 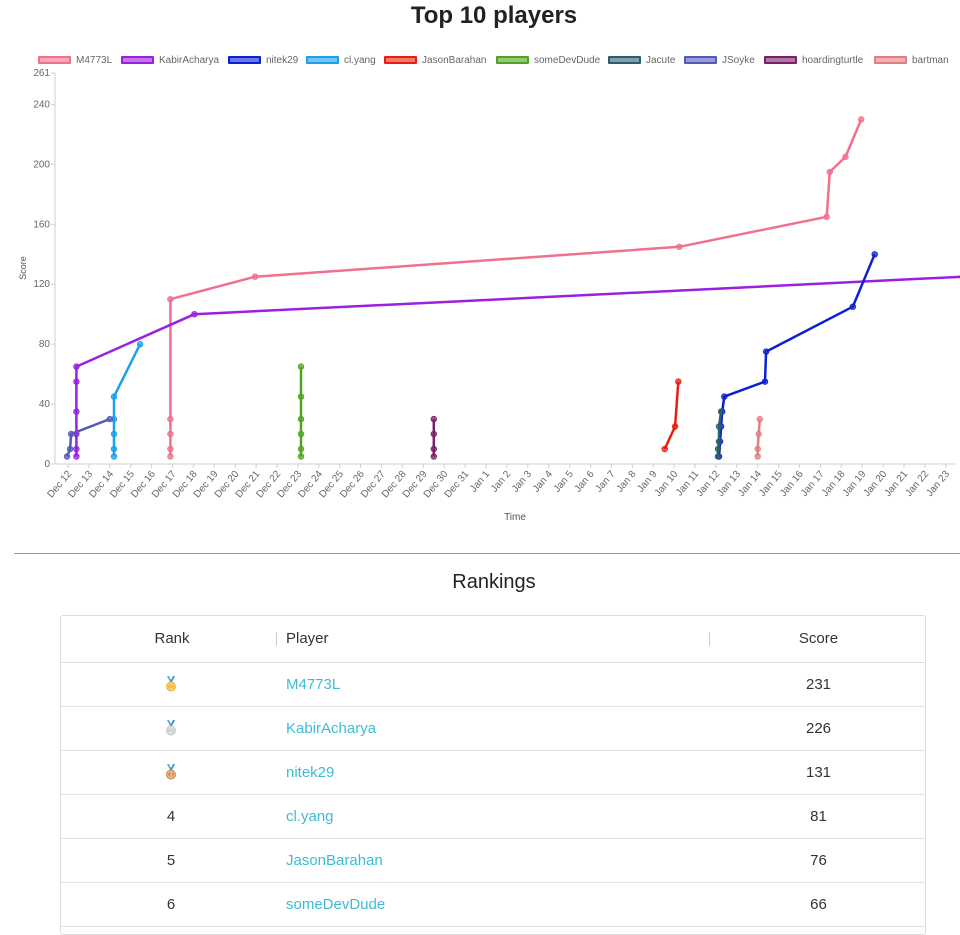 I want to click on medal-rank-label: 2, so click(x=171, y=732).